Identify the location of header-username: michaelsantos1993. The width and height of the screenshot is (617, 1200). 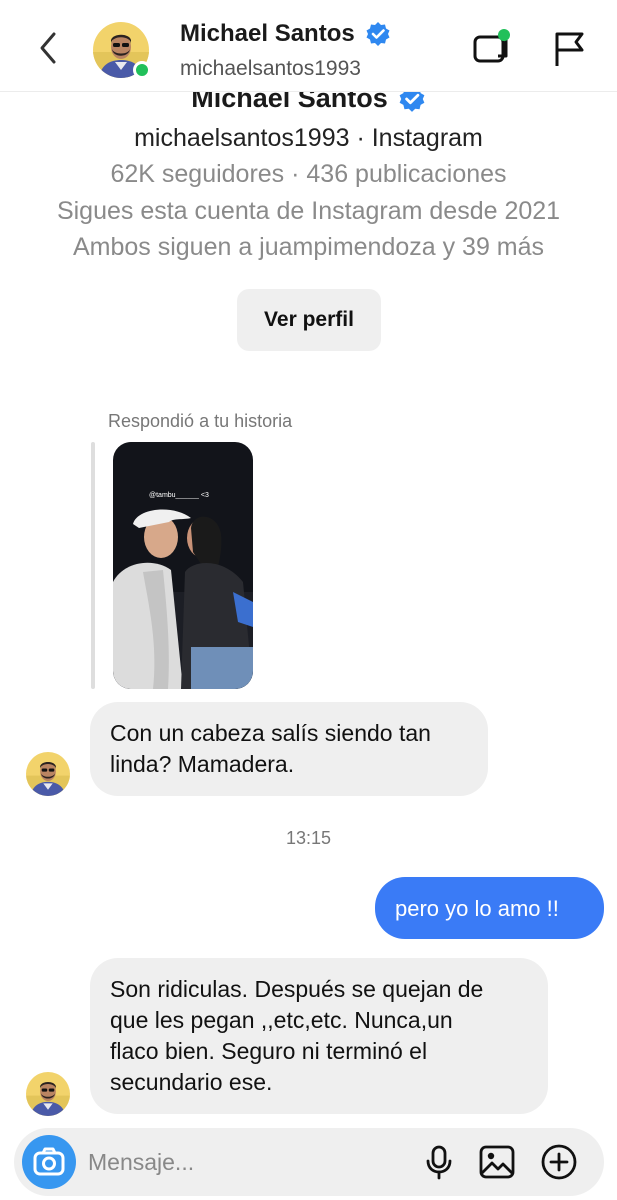
(270, 68).